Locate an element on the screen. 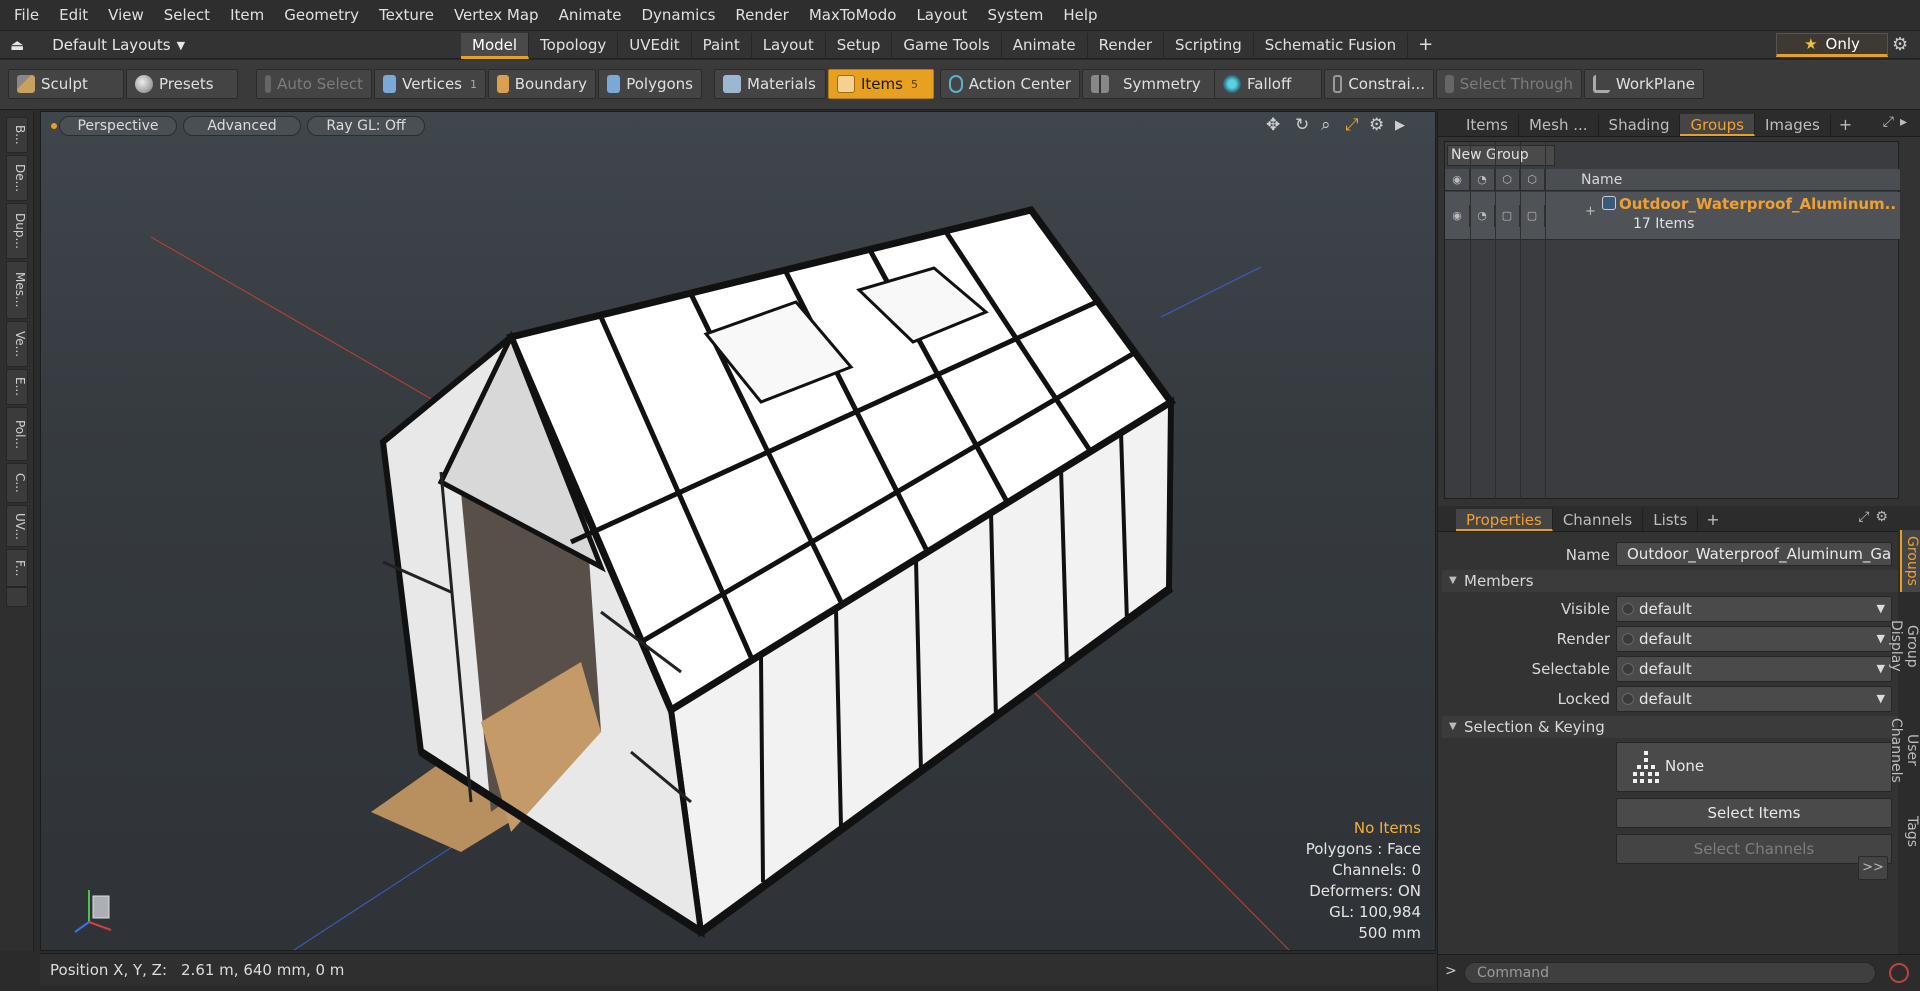 Image resolution: width=1920 pixels, height=991 pixels. menu-vertex-map: Vertex Map is located at coordinates (496, 15).